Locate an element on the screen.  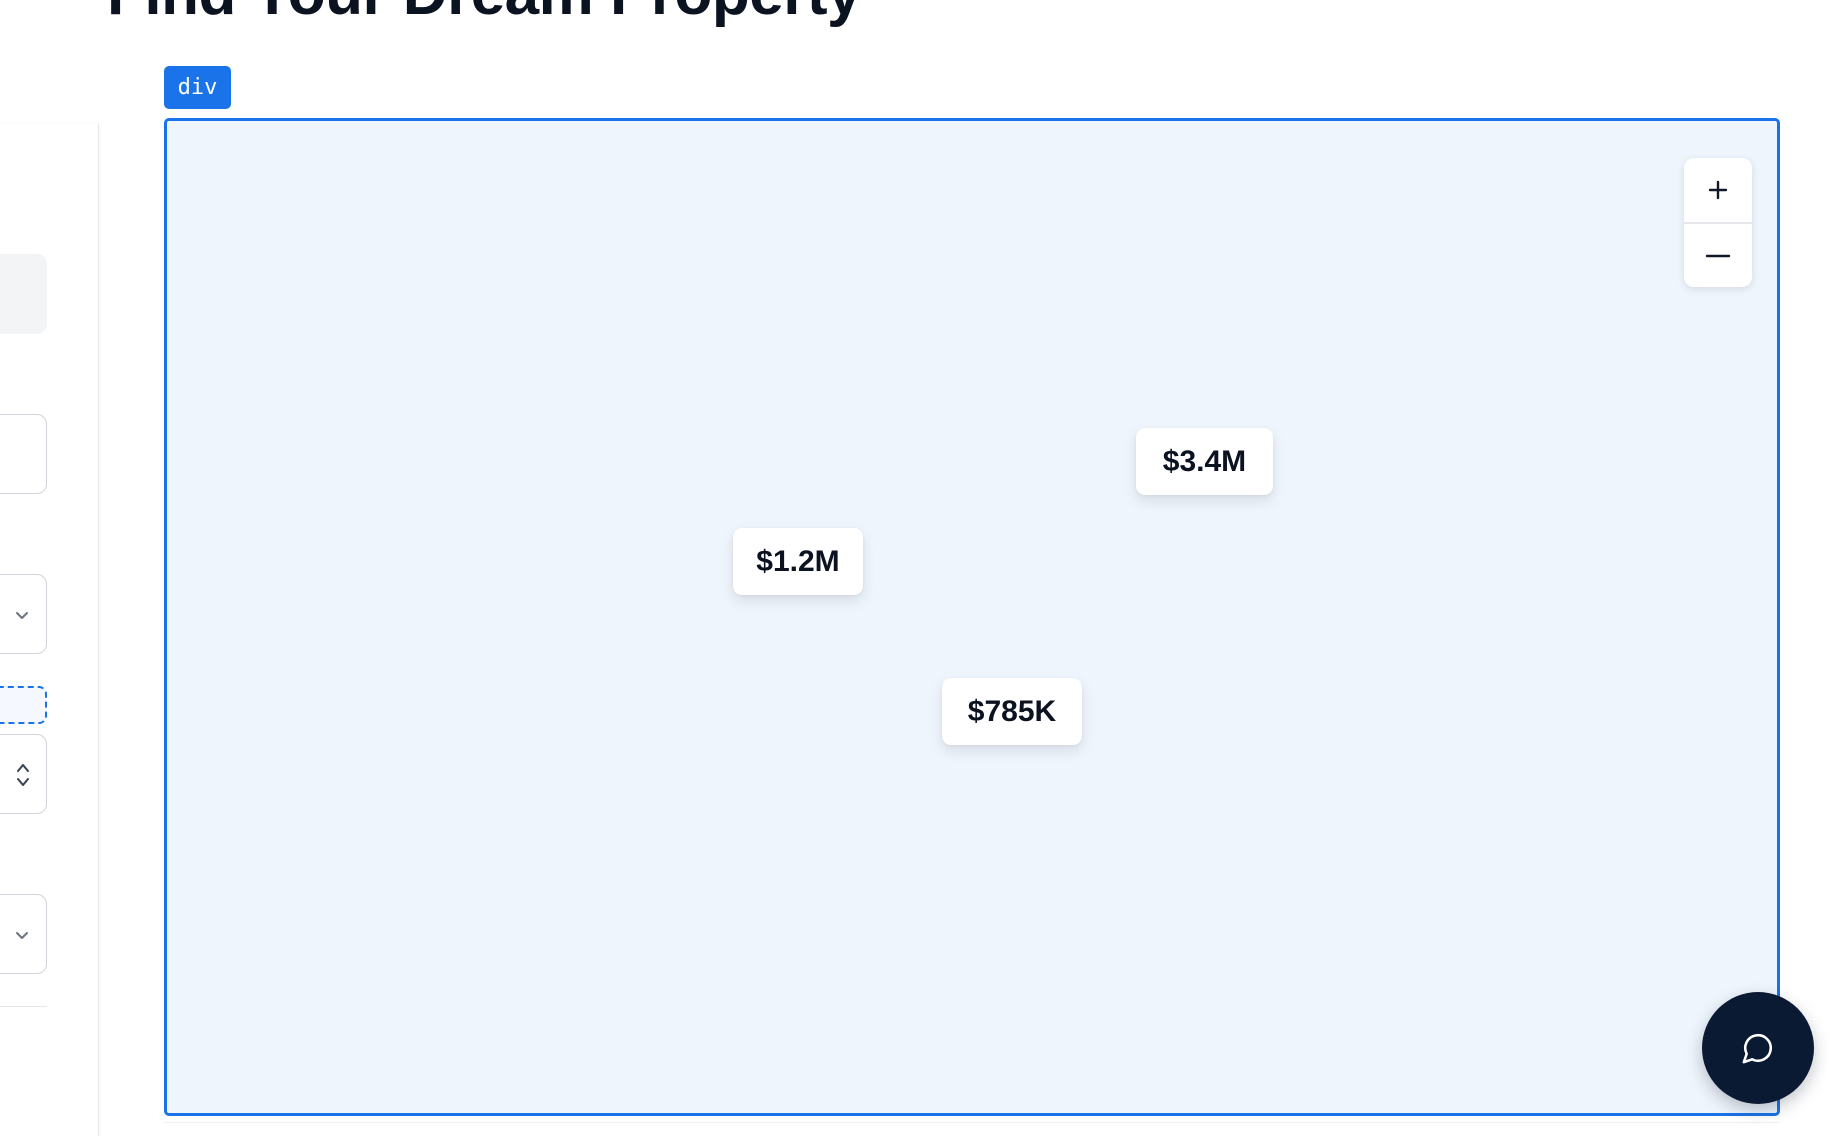
price-marker: $785K is located at coordinates (1012, 711).